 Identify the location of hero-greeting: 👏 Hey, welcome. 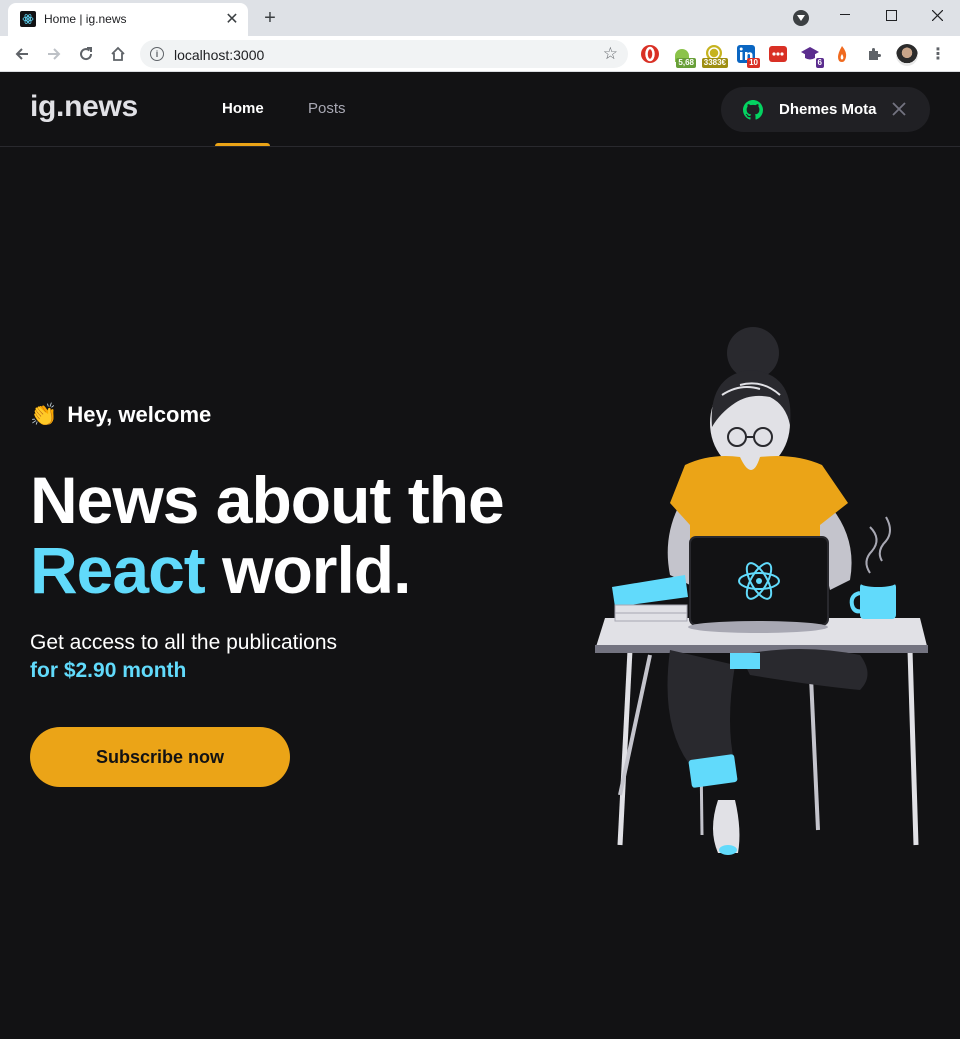
(120, 415).